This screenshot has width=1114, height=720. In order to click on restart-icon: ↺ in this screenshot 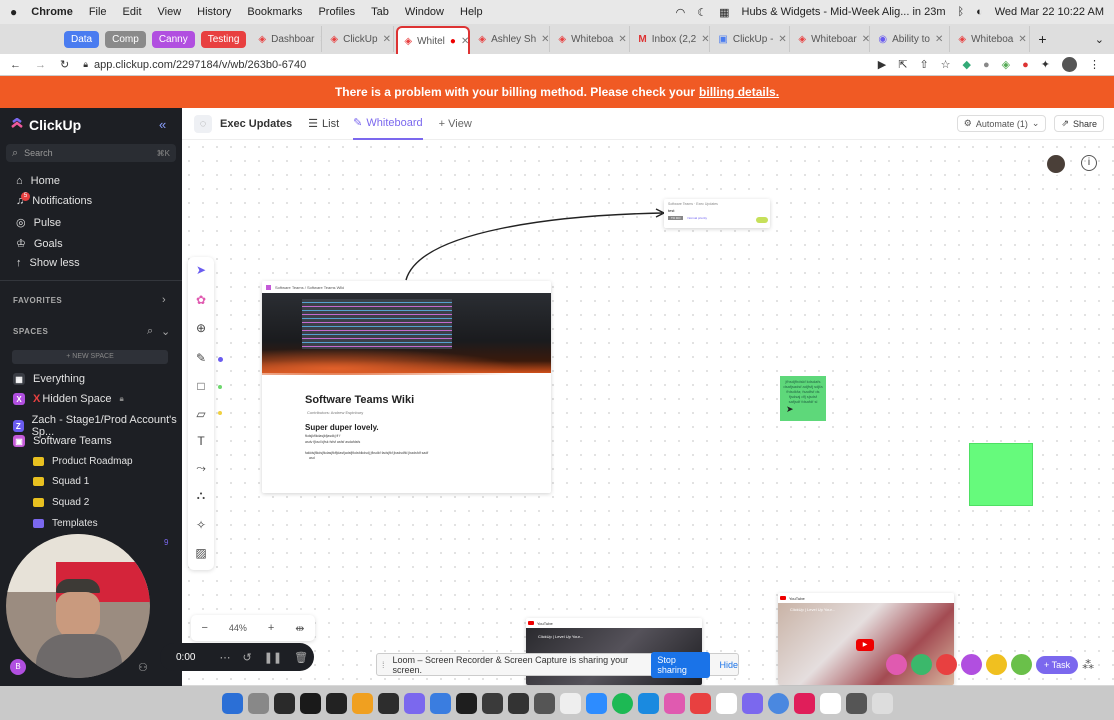, I will do `click(246, 657)`.